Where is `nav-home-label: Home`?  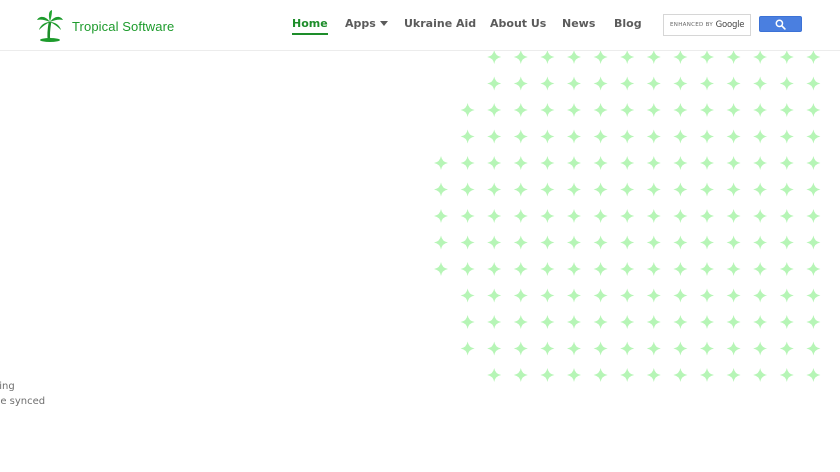 nav-home-label: Home is located at coordinates (310, 23).